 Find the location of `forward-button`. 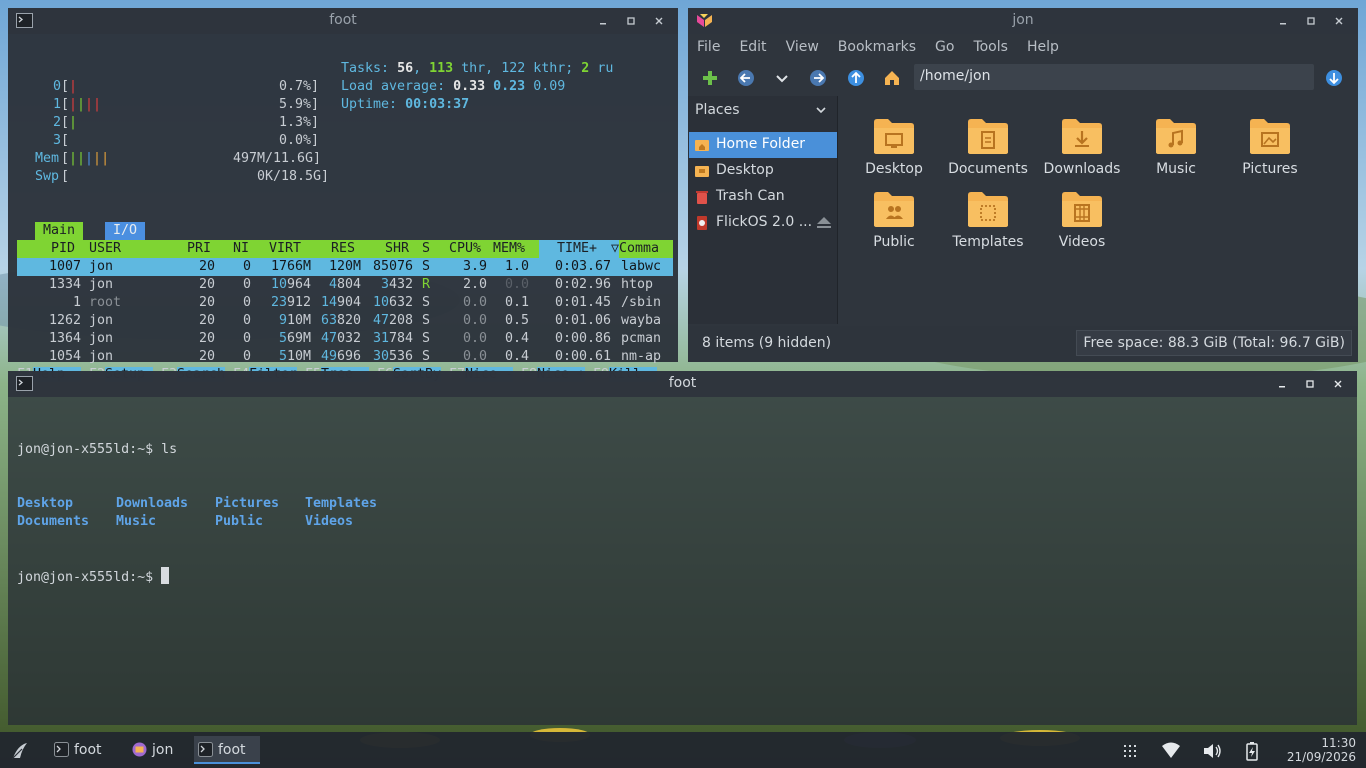

forward-button is located at coordinates (818, 78).